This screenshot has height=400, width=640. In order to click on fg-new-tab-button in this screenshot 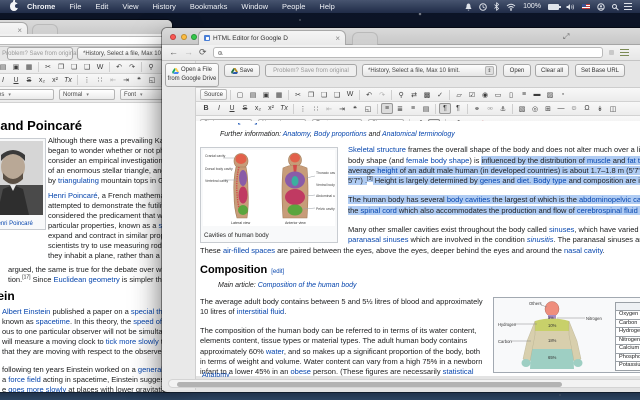, I will do `click(365, 38)`.